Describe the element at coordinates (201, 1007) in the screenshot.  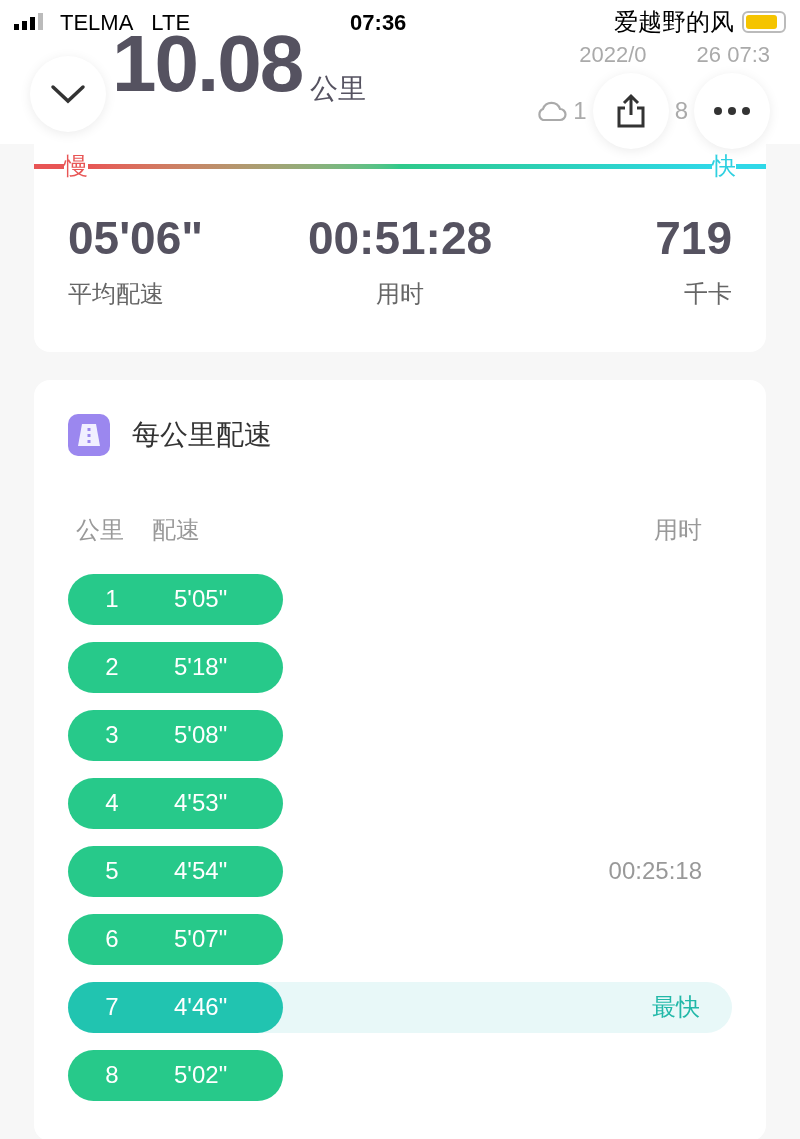
I see `pace-value: 4'46"` at that location.